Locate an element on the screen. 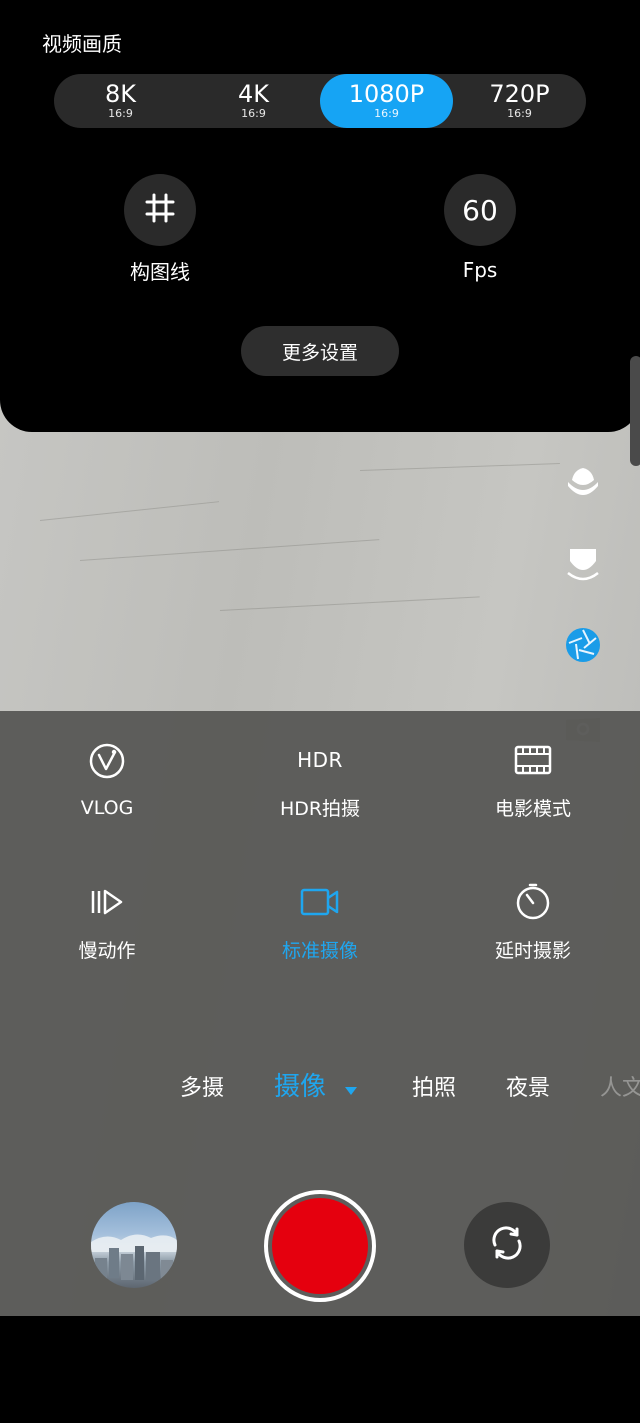 Image resolution: width=640 pixels, height=1423 pixels. mode-strip-multicam: 多摄 is located at coordinates (202, 1086).